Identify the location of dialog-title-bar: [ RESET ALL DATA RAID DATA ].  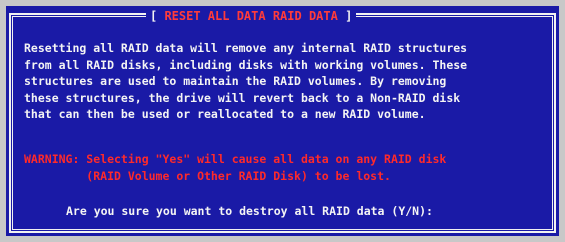
(251, 16).